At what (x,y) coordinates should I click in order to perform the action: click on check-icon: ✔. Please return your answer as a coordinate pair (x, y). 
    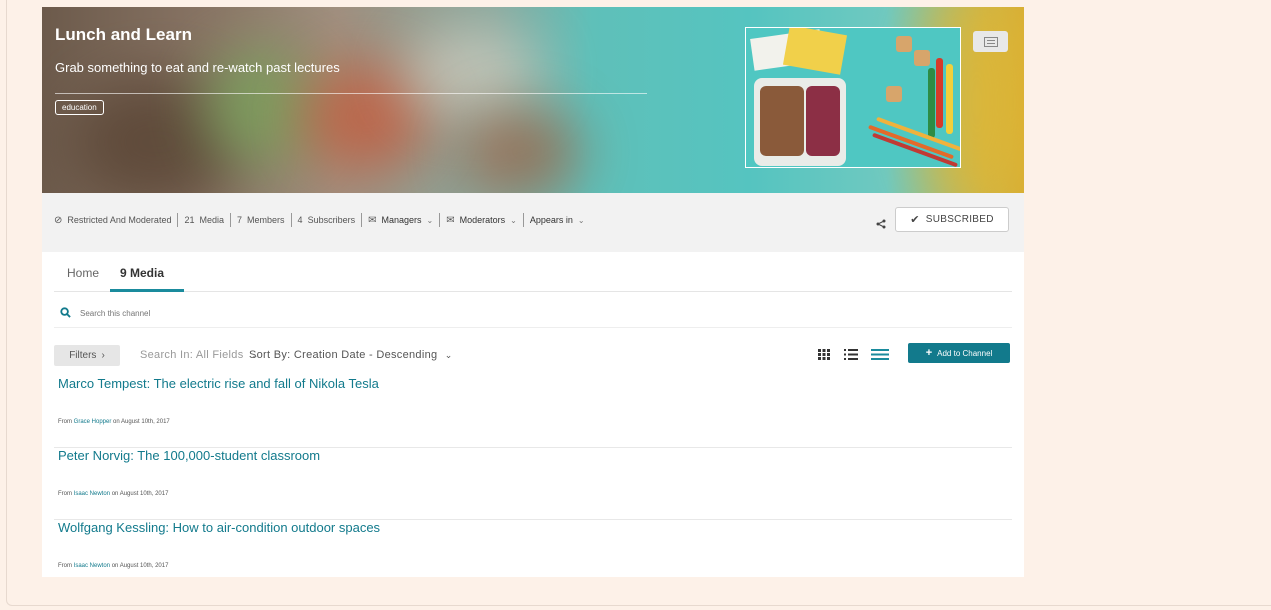
    Looking at the image, I should click on (915, 220).